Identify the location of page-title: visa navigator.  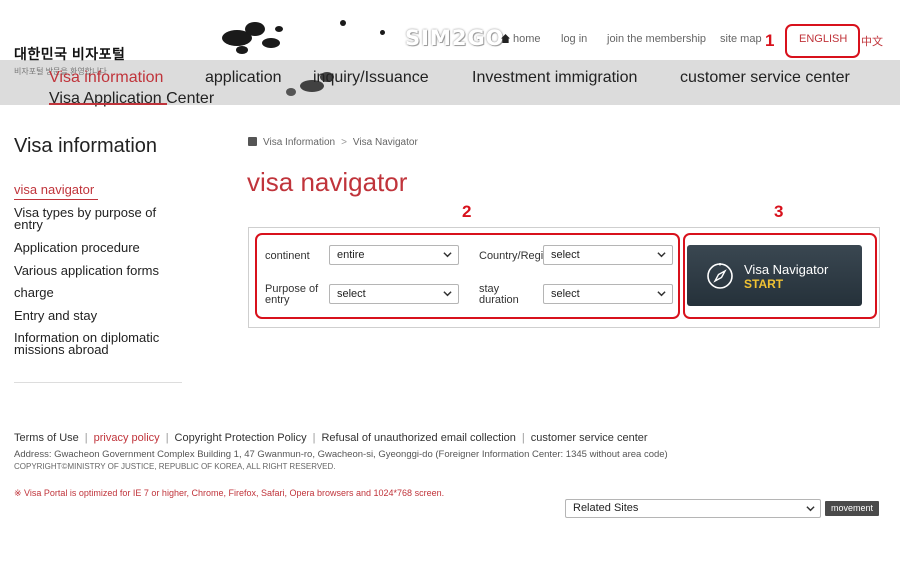
(327, 182).